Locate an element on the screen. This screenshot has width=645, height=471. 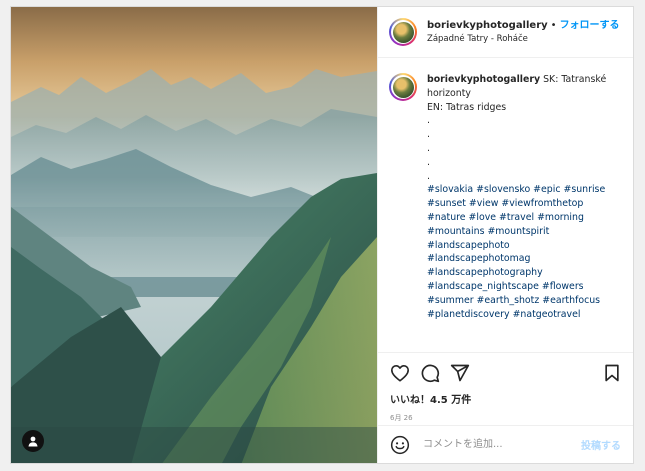
comment-icon is located at coordinates (430, 373).